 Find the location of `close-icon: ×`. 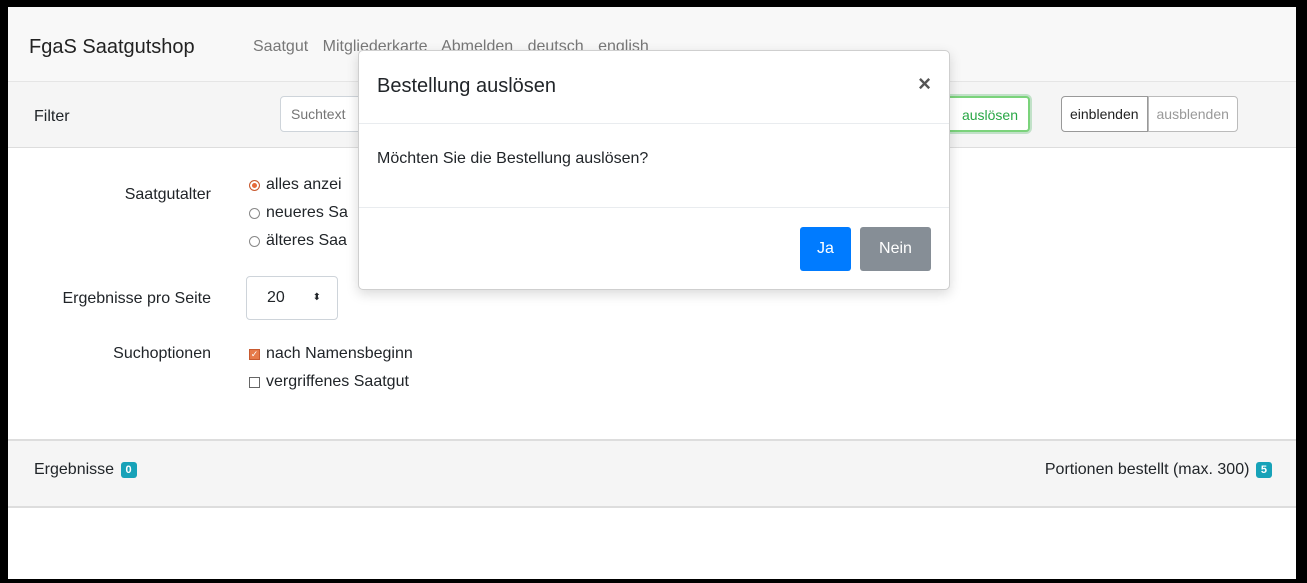

close-icon: × is located at coordinates (924, 84).